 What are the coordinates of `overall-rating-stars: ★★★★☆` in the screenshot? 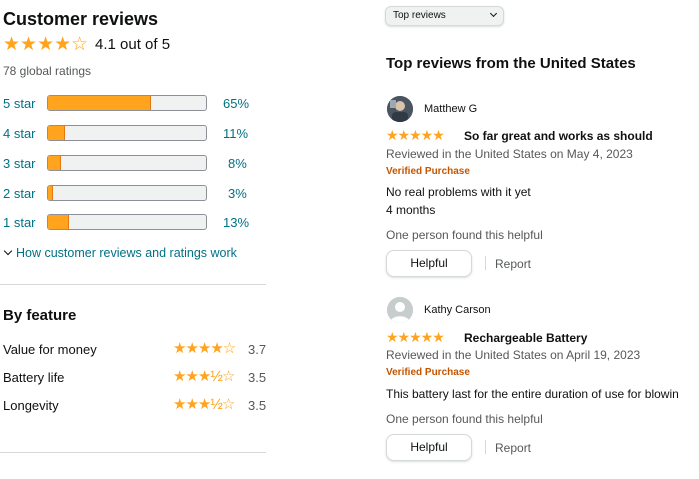 It's located at (46, 44).